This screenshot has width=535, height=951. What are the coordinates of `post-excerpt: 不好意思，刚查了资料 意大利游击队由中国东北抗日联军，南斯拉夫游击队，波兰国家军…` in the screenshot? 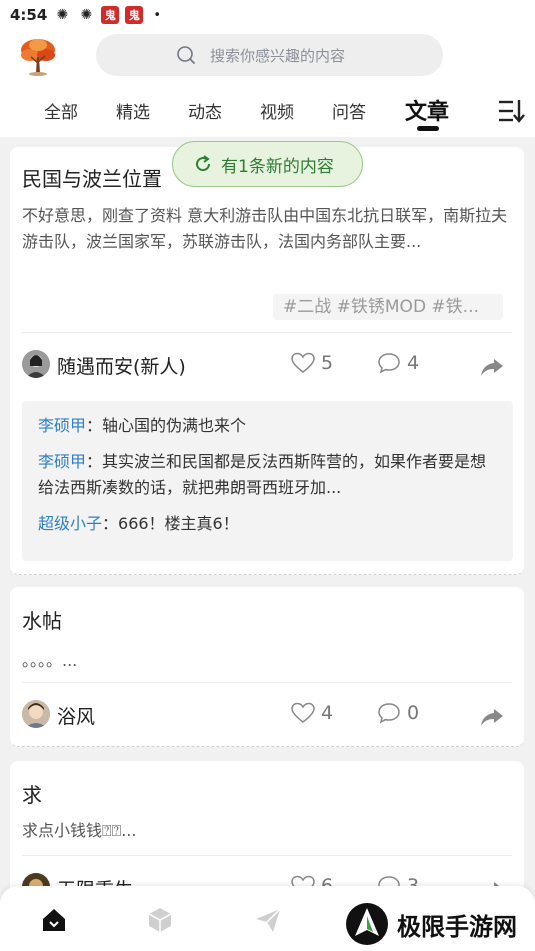 It's located at (265, 228).